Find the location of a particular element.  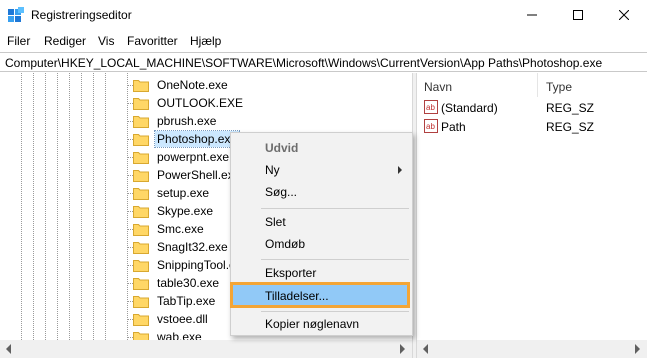

column-divider is located at coordinates (537, 85).